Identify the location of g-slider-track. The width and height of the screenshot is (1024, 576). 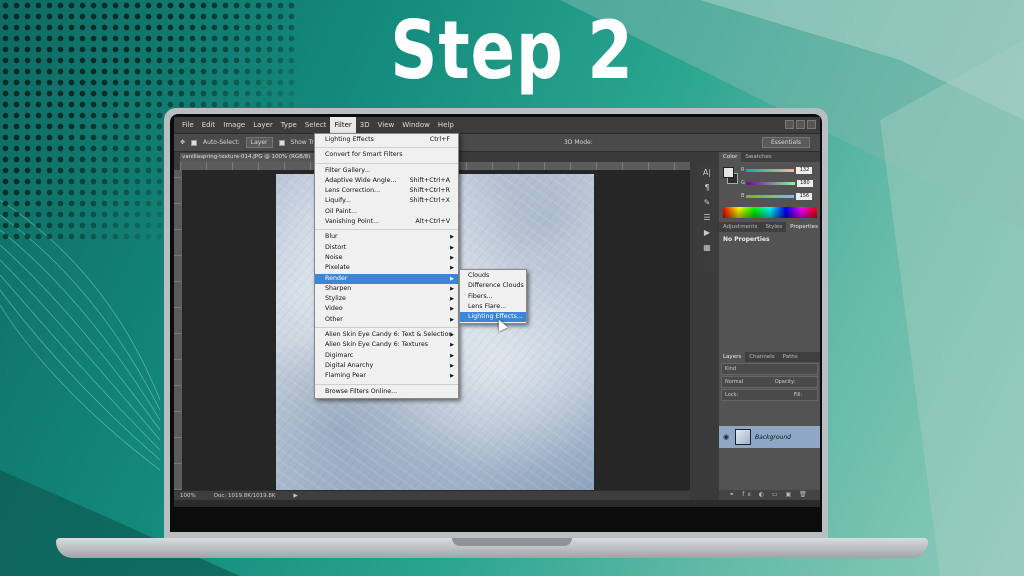
(770, 183).